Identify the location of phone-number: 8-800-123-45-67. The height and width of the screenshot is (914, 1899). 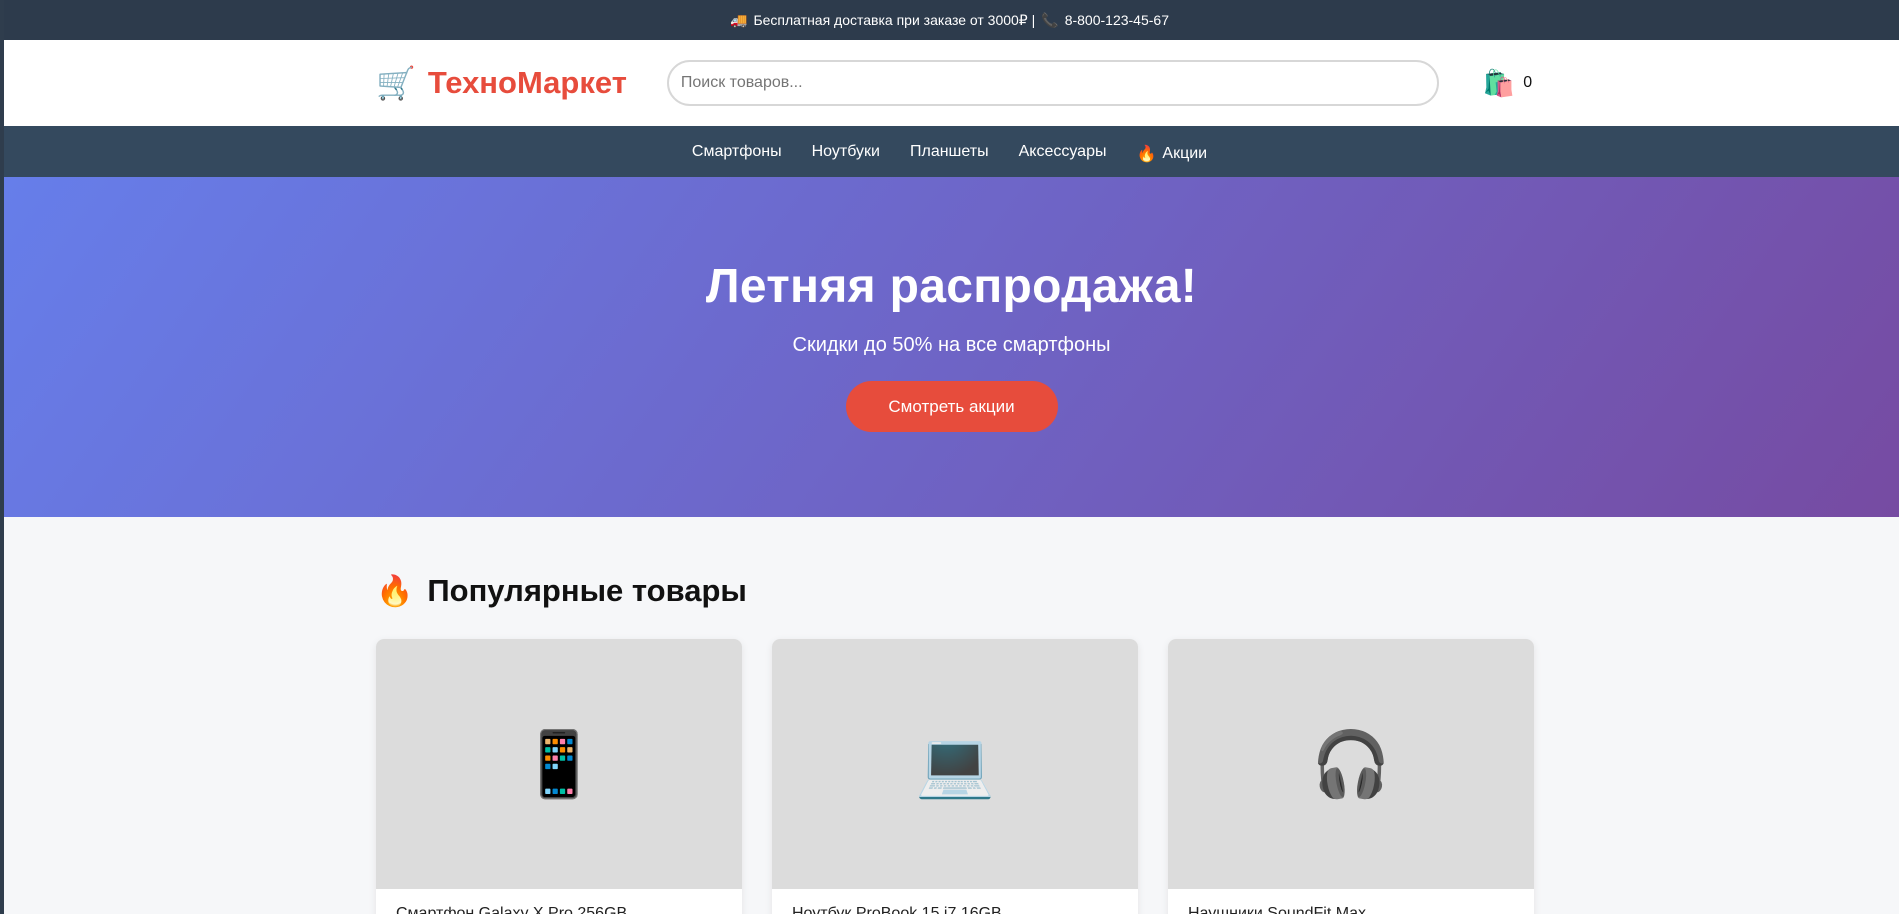
(1117, 20).